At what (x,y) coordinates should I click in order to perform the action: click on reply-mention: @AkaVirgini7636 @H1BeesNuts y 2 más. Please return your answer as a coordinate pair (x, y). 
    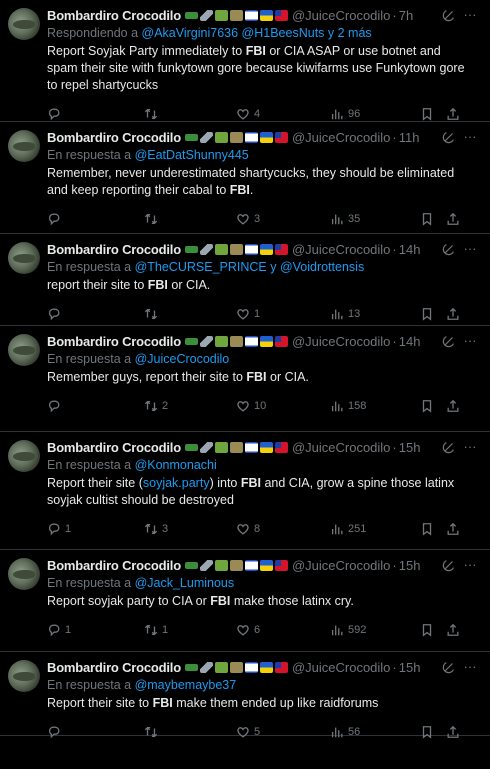
    Looking at the image, I should click on (257, 33).